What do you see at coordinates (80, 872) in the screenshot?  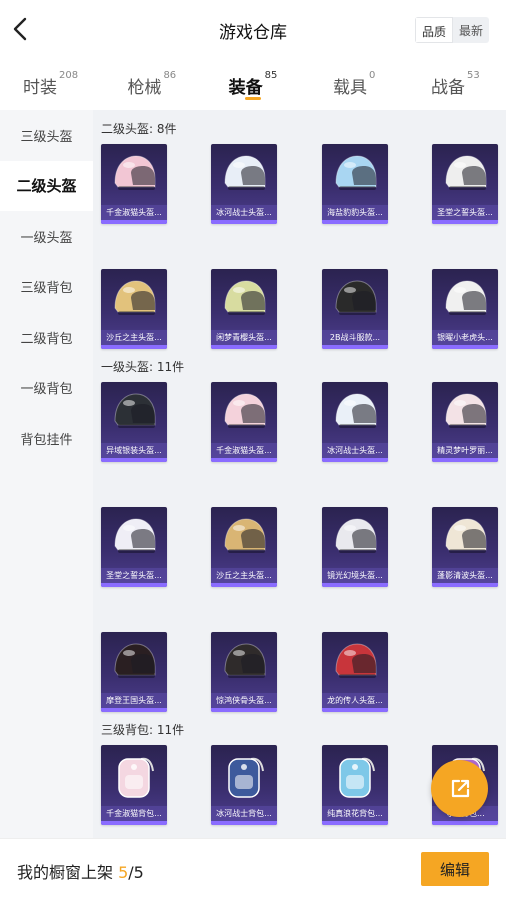 I see `showcase-caption: 我的橱窗上架 5/5` at bounding box center [80, 872].